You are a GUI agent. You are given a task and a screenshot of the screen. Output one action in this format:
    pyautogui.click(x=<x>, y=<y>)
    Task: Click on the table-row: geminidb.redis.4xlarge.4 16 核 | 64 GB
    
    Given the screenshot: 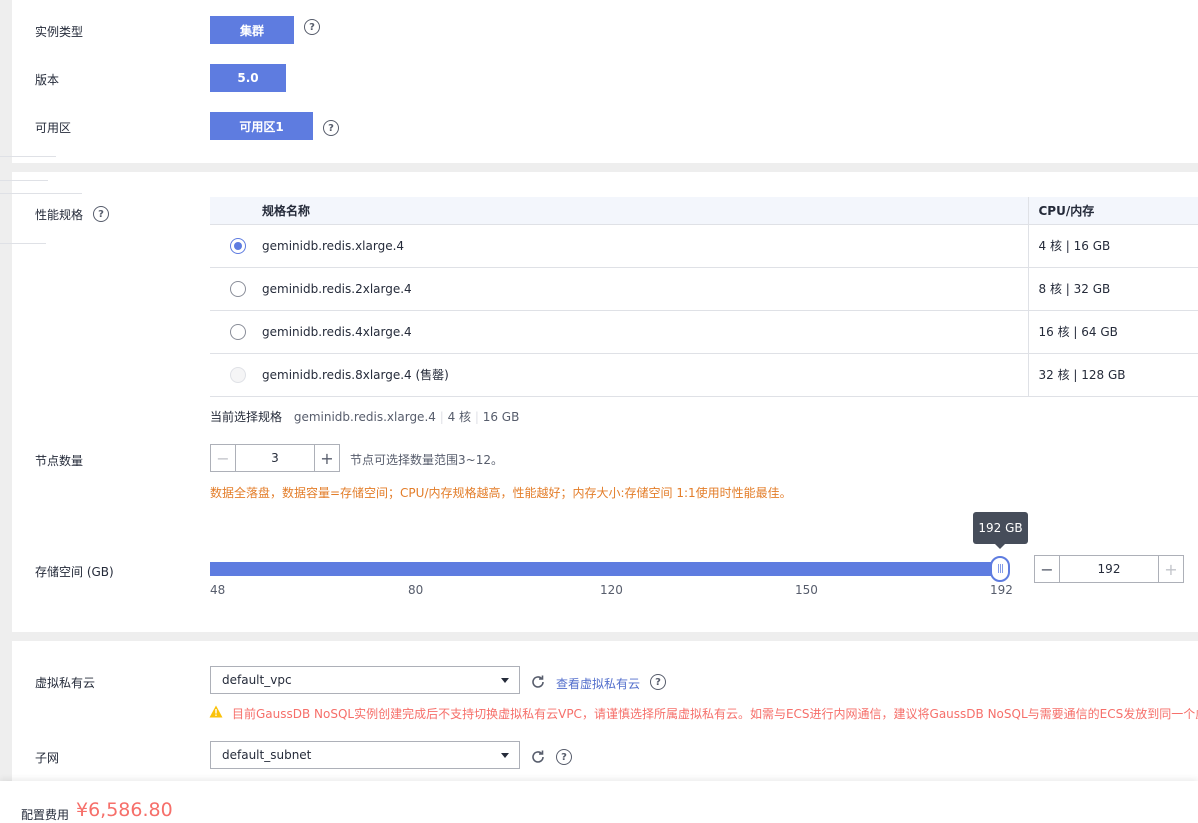 What is the action you would take?
    pyautogui.click(x=704, y=332)
    